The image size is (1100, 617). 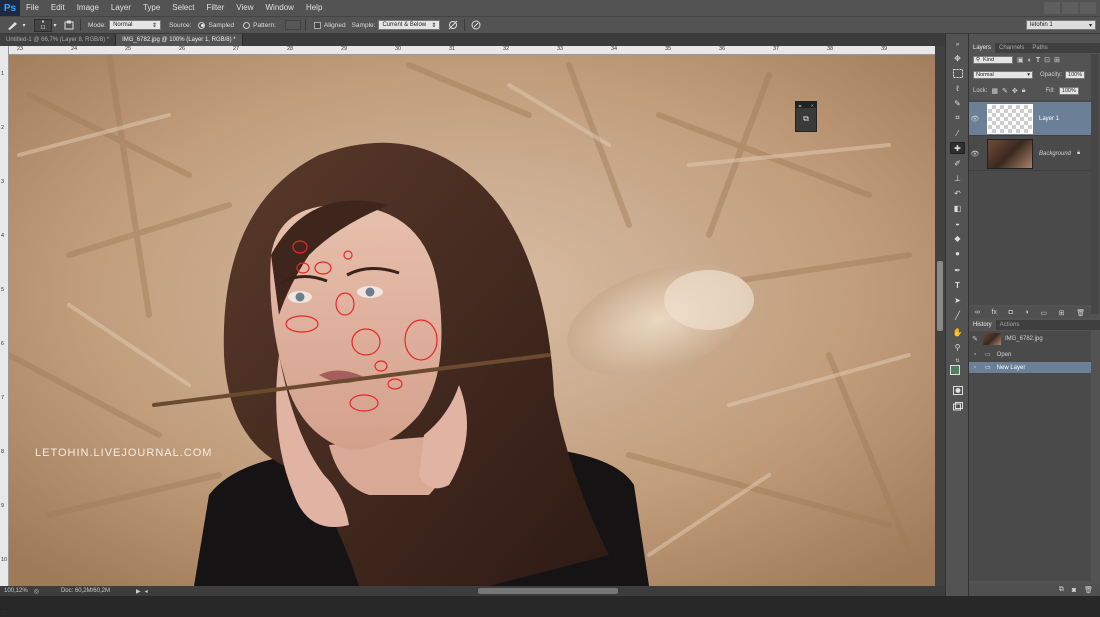 What do you see at coordinates (69, 25) in the screenshot?
I see `clone-source-panel-icon` at bounding box center [69, 25].